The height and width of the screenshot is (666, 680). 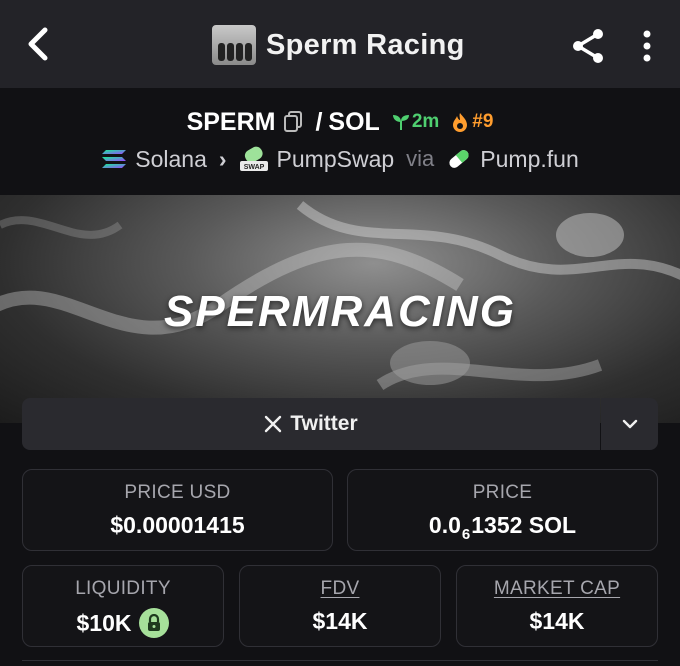 I want to click on dex-link: PumpSwap, so click(x=336, y=159).